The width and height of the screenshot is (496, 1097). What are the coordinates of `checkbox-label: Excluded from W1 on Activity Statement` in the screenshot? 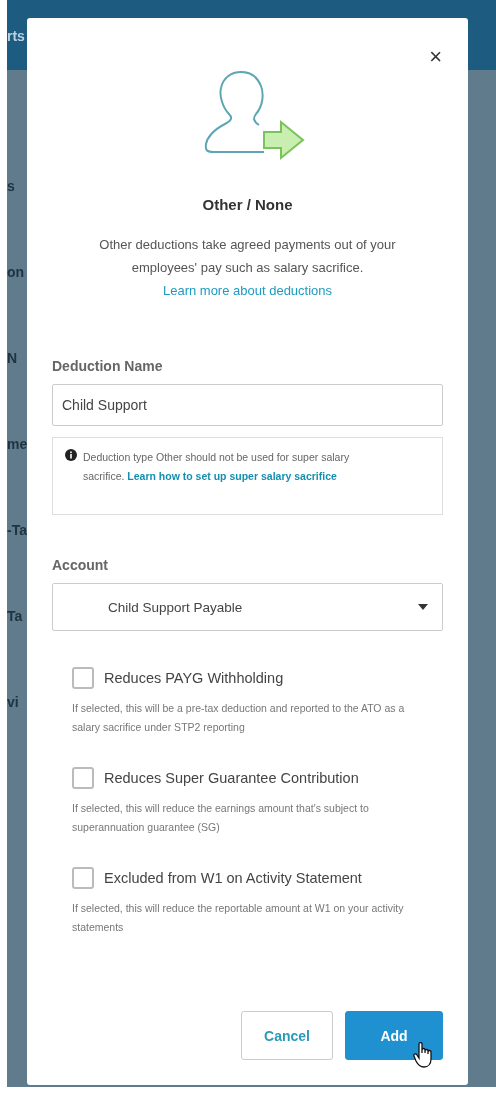 It's located at (233, 878).